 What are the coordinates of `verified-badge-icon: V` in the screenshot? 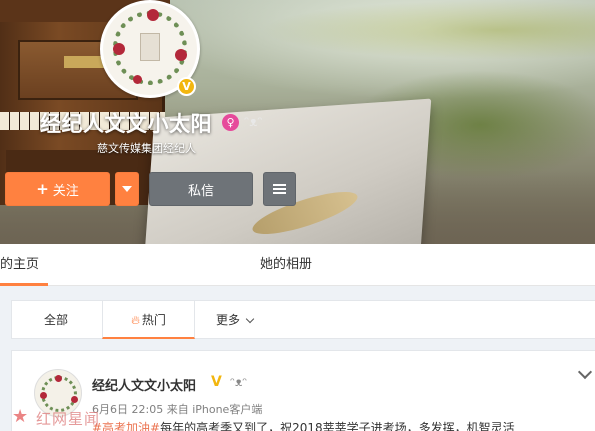 It's located at (186, 86).